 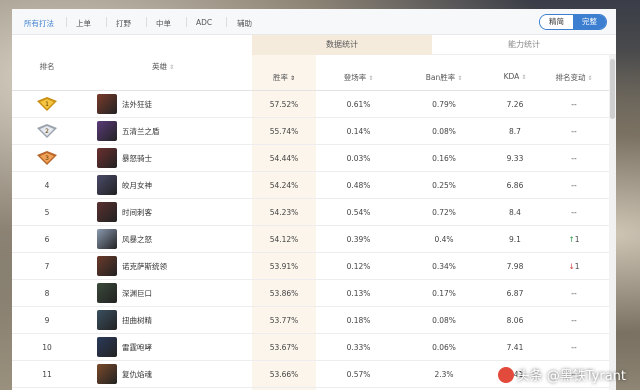 I want to click on kda-cell: 9.33, so click(x=515, y=158).